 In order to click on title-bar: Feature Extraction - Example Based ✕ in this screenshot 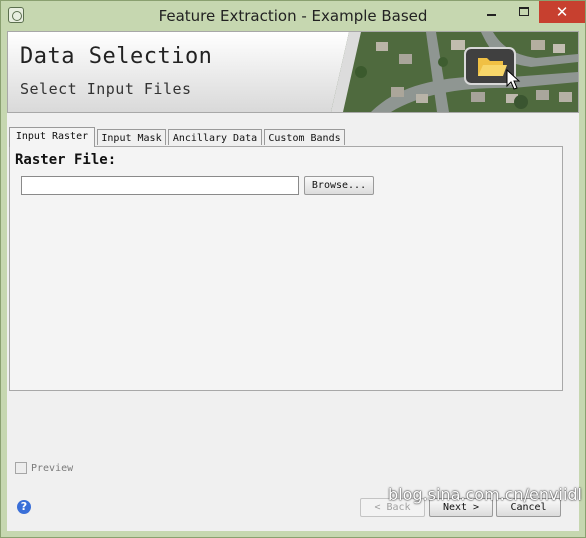, I will do `click(293, 16)`.